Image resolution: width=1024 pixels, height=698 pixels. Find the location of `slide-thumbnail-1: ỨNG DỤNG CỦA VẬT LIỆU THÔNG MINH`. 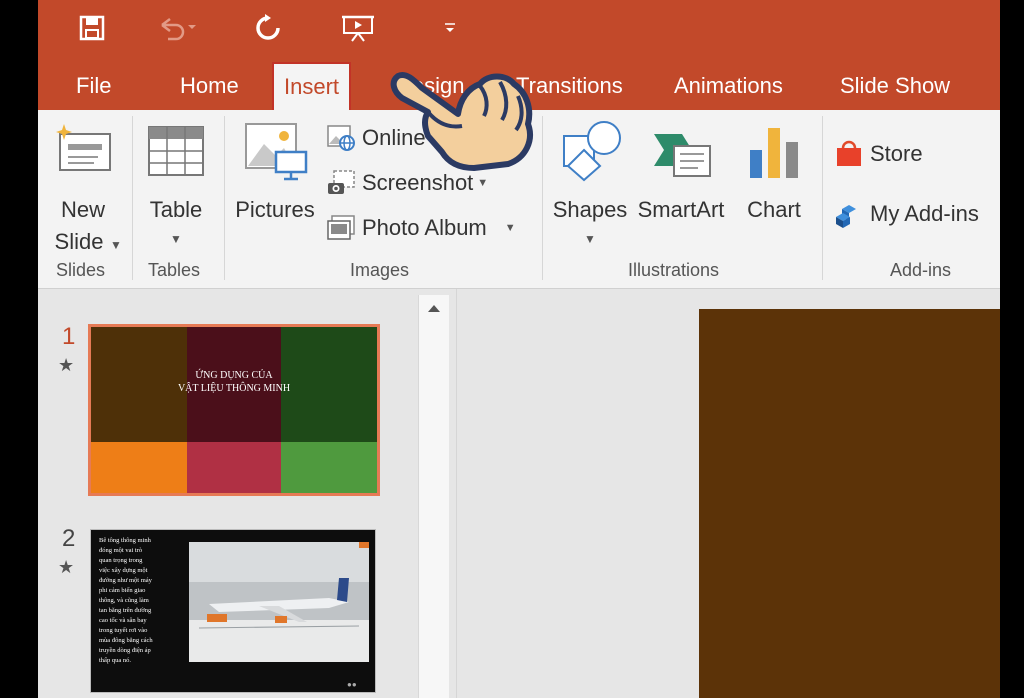

slide-thumbnail-1: ỨNG DỤNG CỦA VẬT LIỆU THÔNG MINH is located at coordinates (234, 410).